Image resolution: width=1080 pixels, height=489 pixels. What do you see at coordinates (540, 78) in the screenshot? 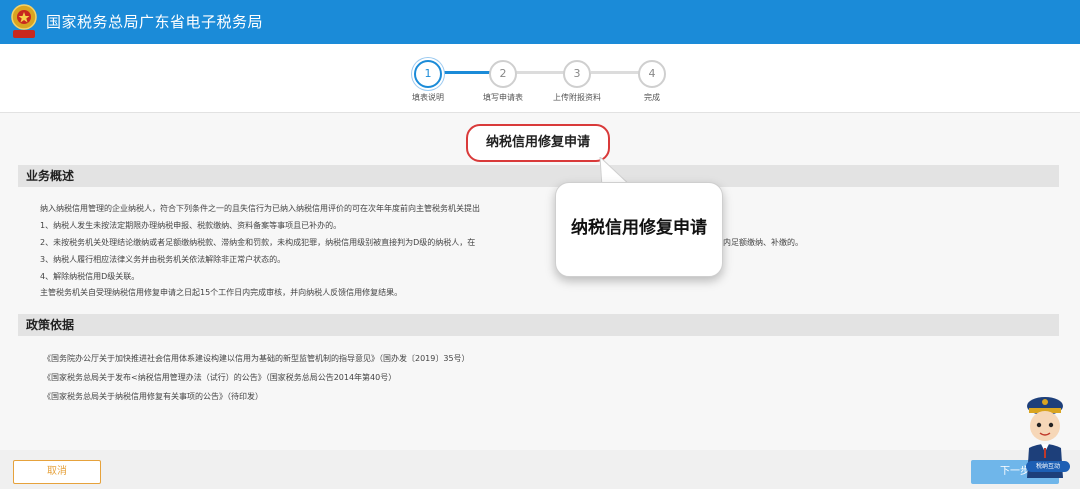
I see `progress-stepper: 1 填表说明 2 填写申请表 3 上传附报资料 4 完成` at bounding box center [540, 78].